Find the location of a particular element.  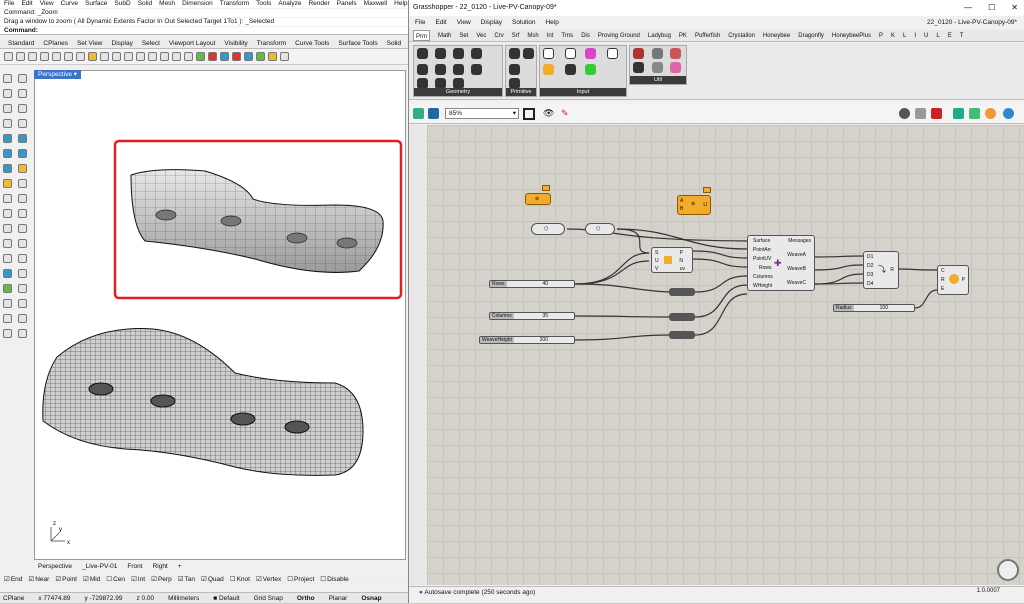

zoom-extents-icon is located at coordinates (152, 56).